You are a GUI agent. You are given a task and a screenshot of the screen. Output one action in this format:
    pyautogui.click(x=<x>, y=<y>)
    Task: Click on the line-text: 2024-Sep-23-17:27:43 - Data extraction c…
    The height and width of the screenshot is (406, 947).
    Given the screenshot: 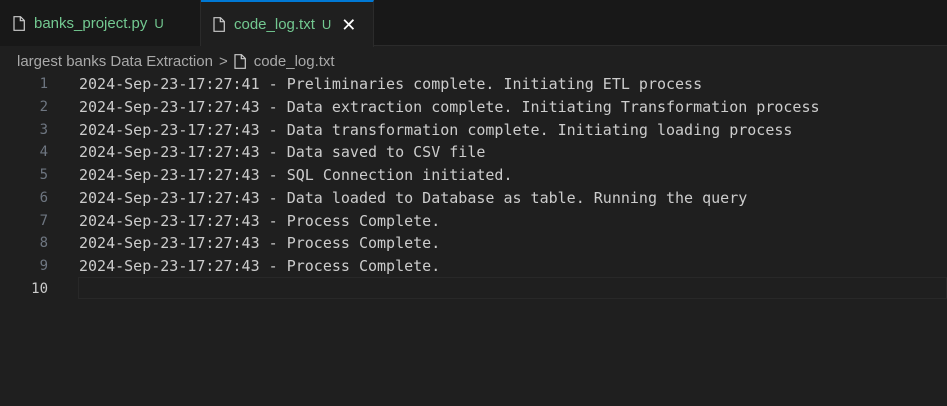 What is the action you would take?
    pyautogui.click(x=449, y=107)
    